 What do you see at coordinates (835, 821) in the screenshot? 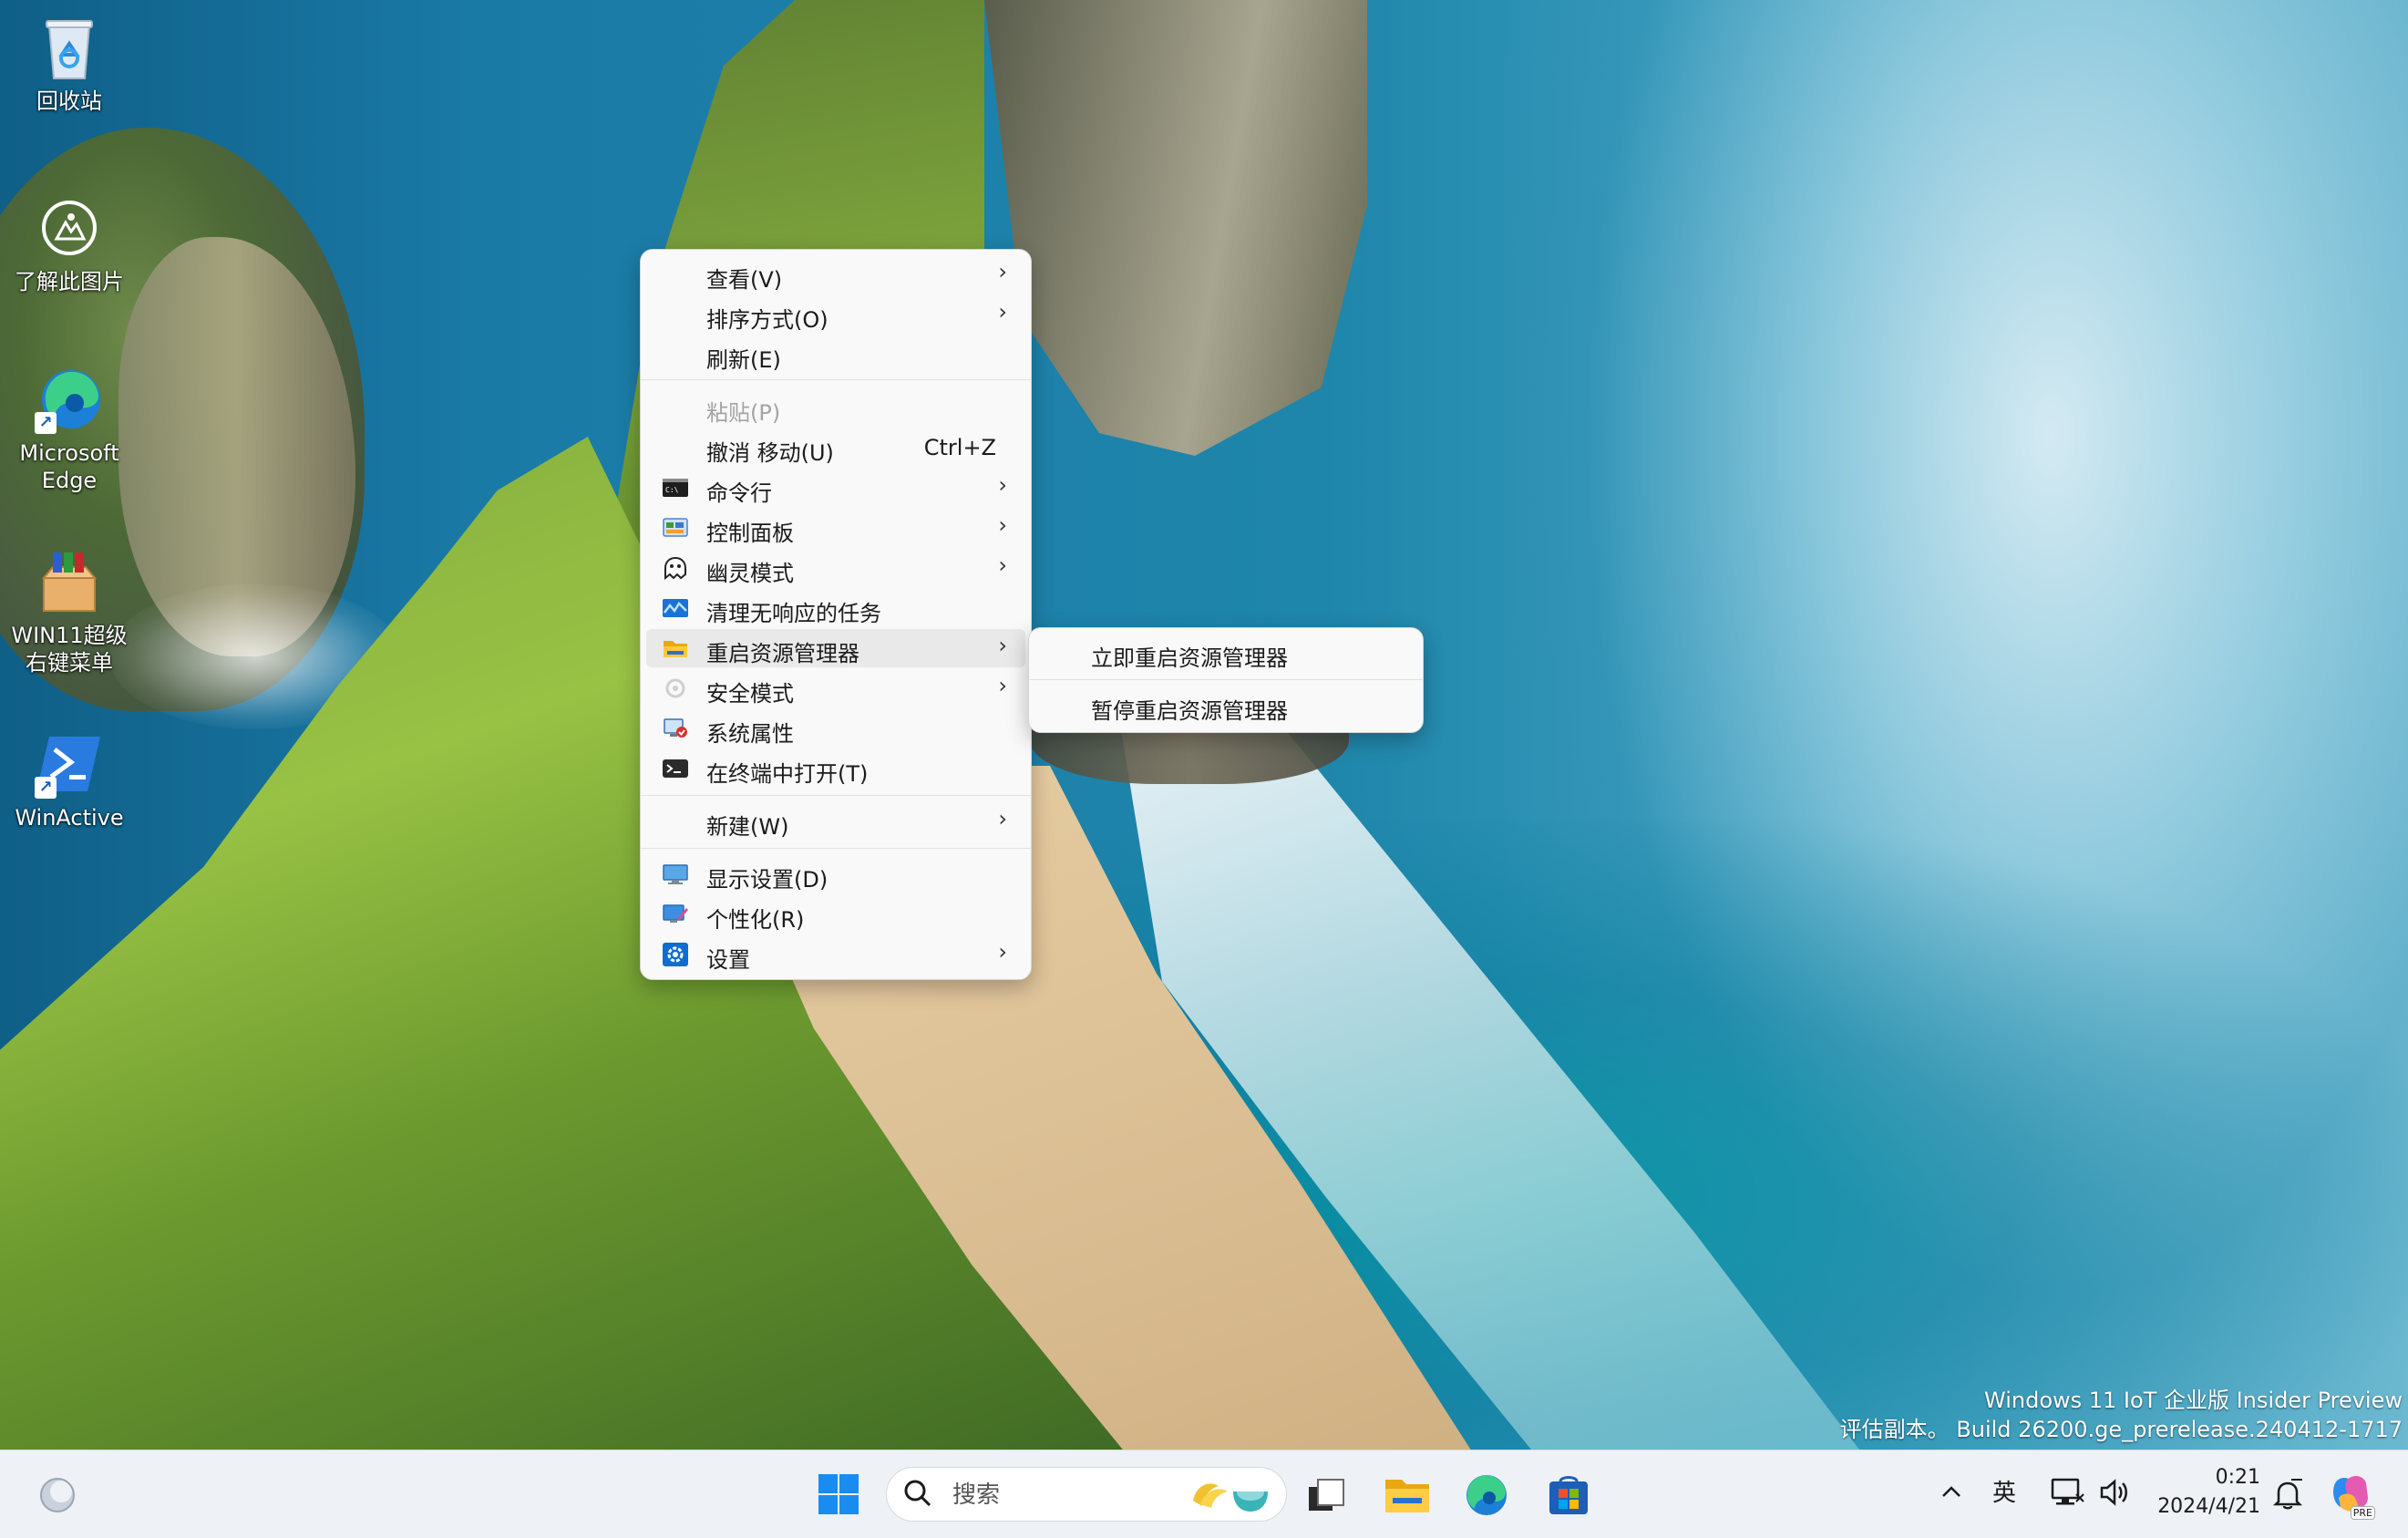
I see `menu-item-new: 新建(W) ›` at bounding box center [835, 821].